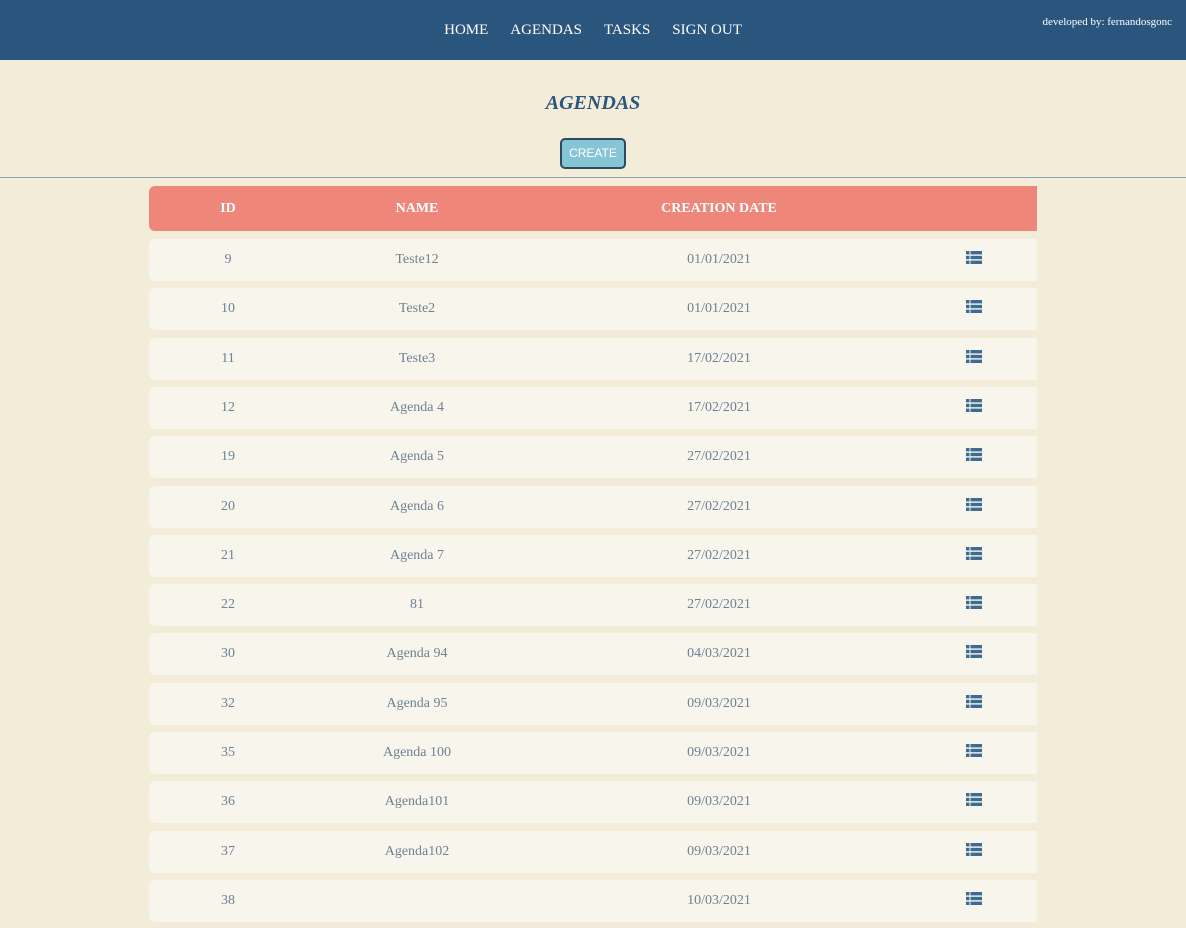 This screenshot has height=928, width=1186. Describe the element at coordinates (228, 604) in the screenshot. I see `cell-id: 22` at that location.